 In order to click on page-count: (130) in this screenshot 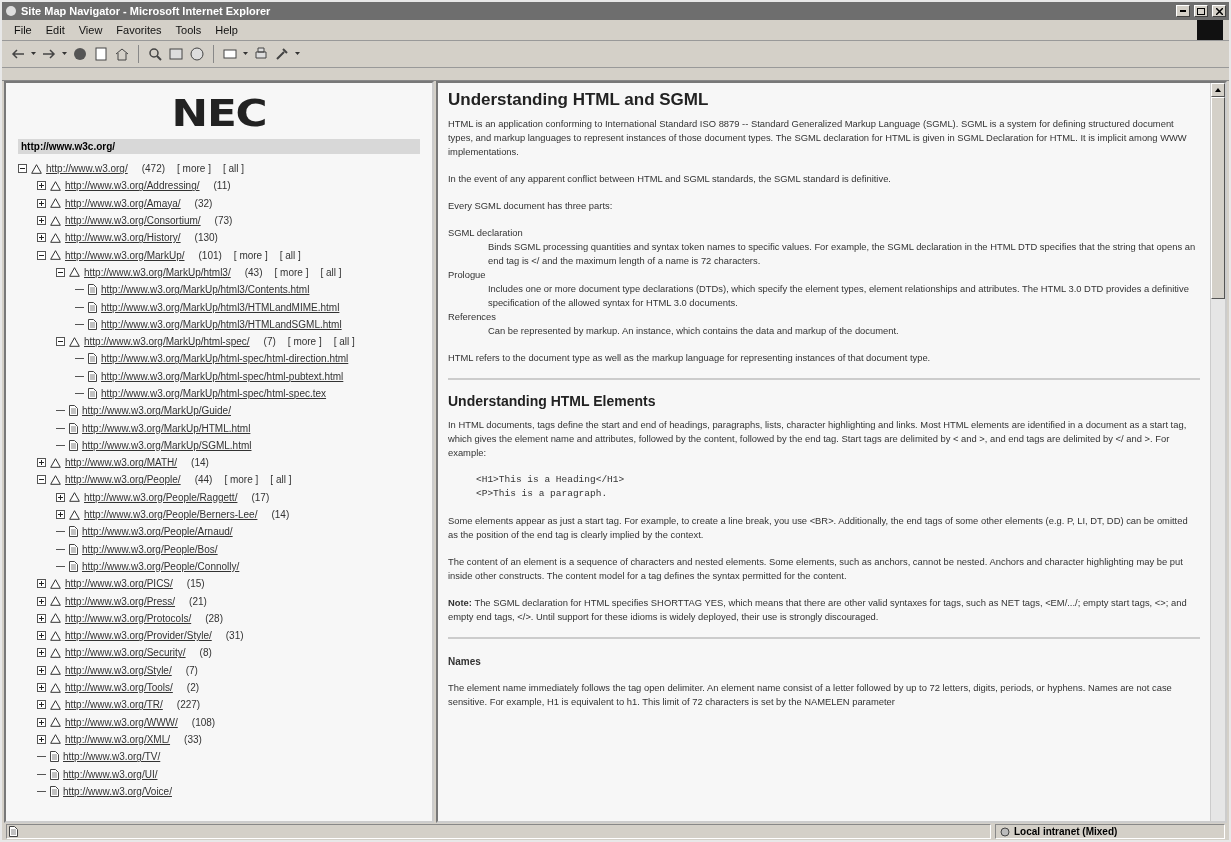, I will do `click(206, 238)`.